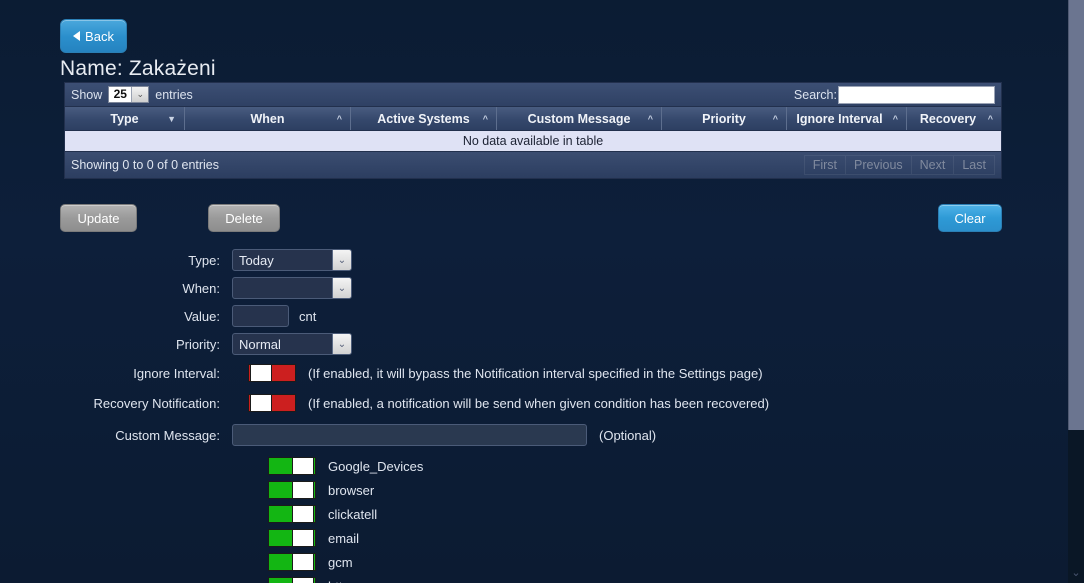 The image size is (1084, 583). What do you see at coordinates (948, 118) in the screenshot?
I see `column-label: Recovery` at bounding box center [948, 118].